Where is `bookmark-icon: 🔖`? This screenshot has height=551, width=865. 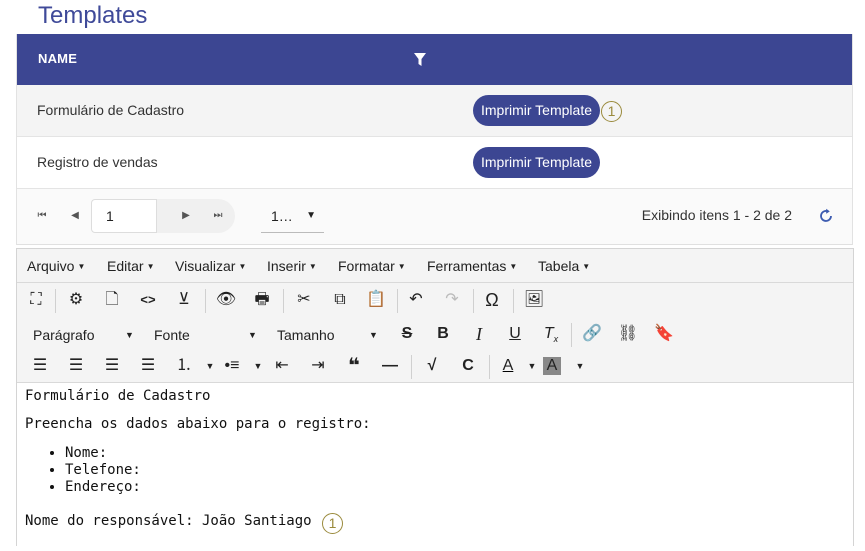 bookmark-icon: 🔖 is located at coordinates (664, 334).